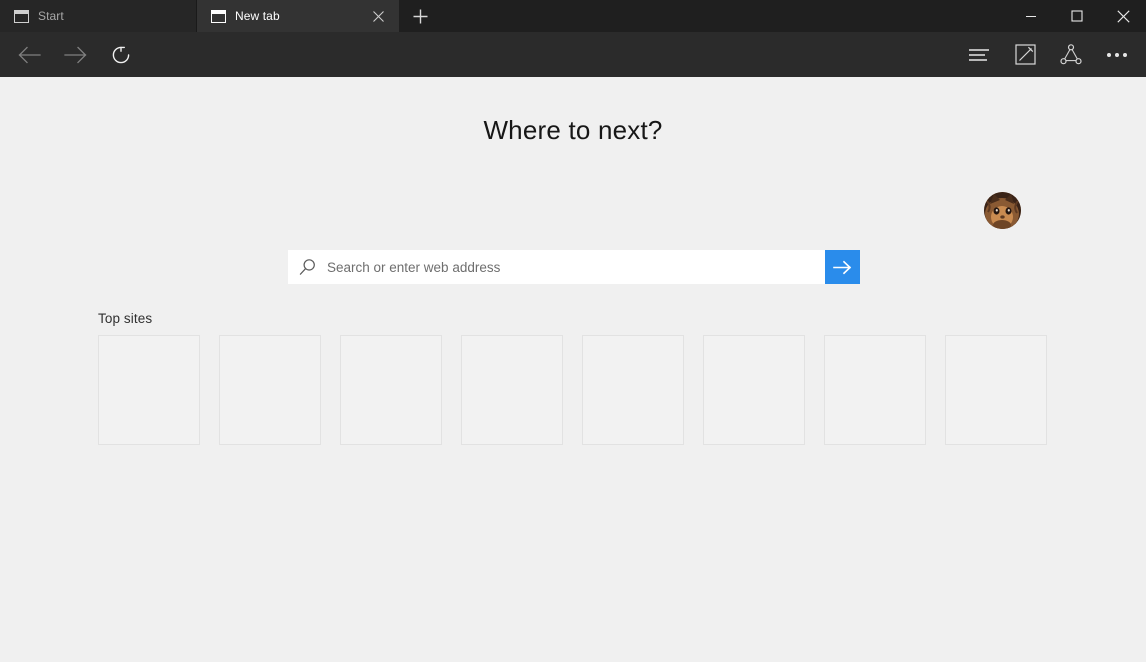 The image size is (1146, 662). I want to click on reading-view-button, so click(979, 54).